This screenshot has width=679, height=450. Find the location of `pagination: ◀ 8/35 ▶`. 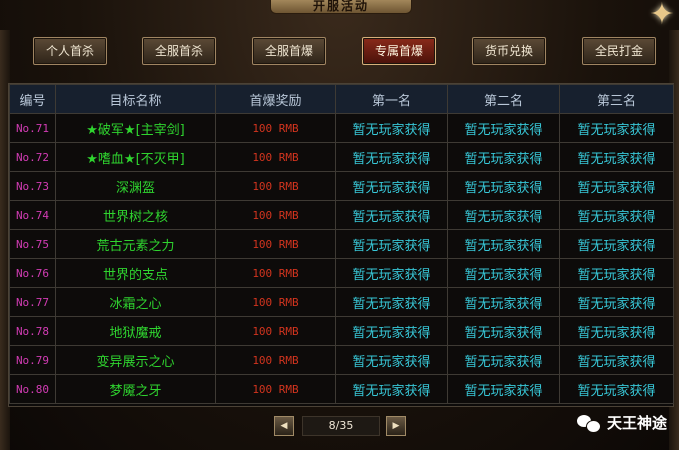

pagination: ◀ 8/35 ▶ is located at coordinates (340, 426).